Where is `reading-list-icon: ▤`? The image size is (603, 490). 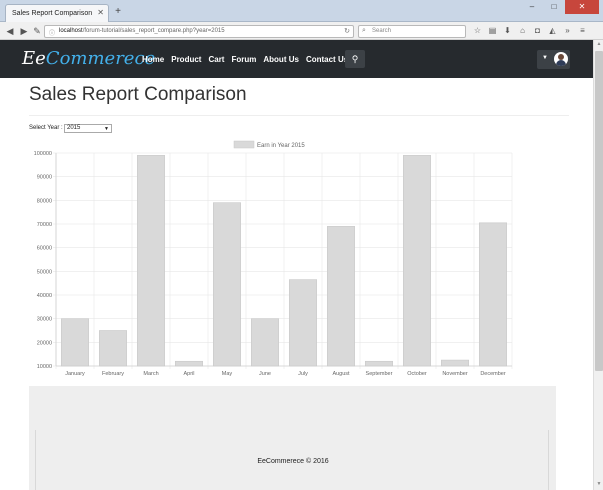
reading-list-icon: ▤ is located at coordinates (492, 31).